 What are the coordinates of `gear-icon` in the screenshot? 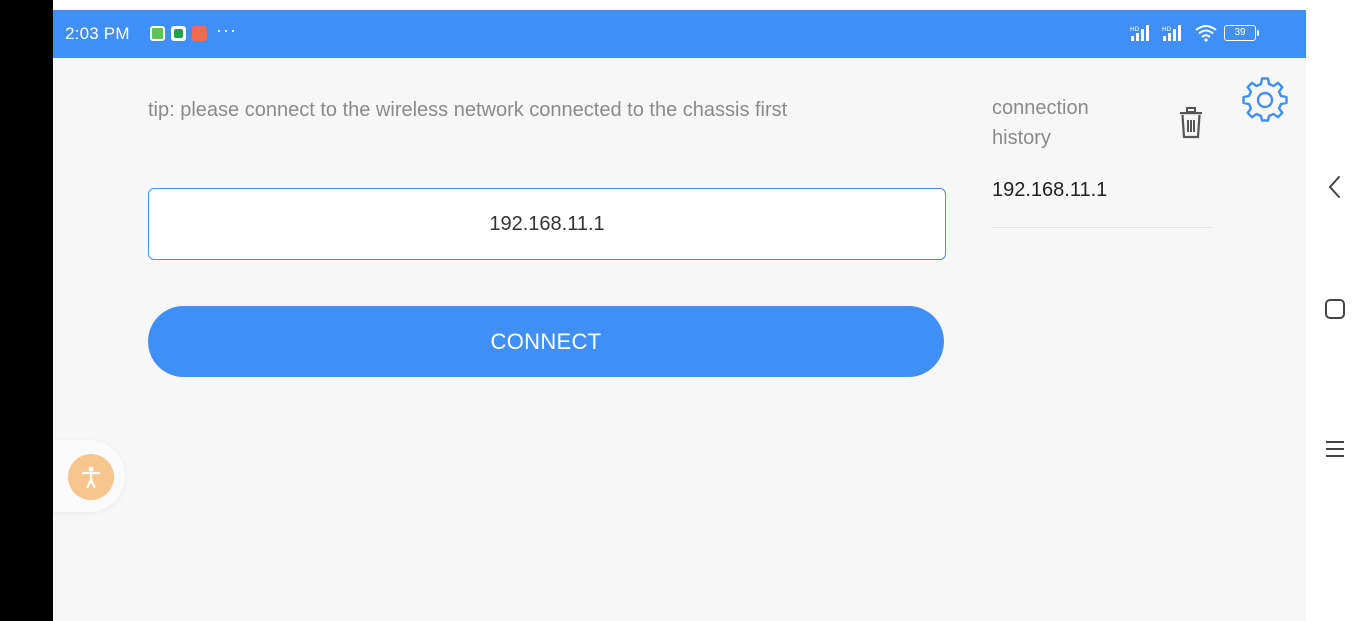 It's located at (1265, 100).